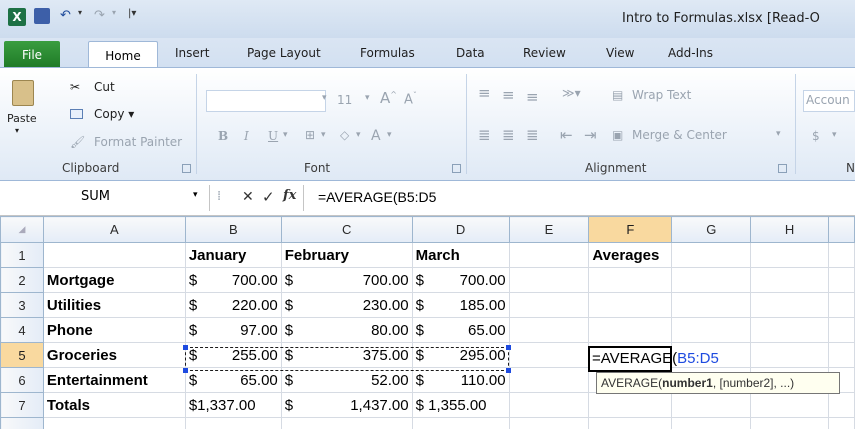 Image resolution: width=855 pixels, height=429 pixels. What do you see at coordinates (233, 355) in the screenshot?
I see `cell: $255.00` at bounding box center [233, 355].